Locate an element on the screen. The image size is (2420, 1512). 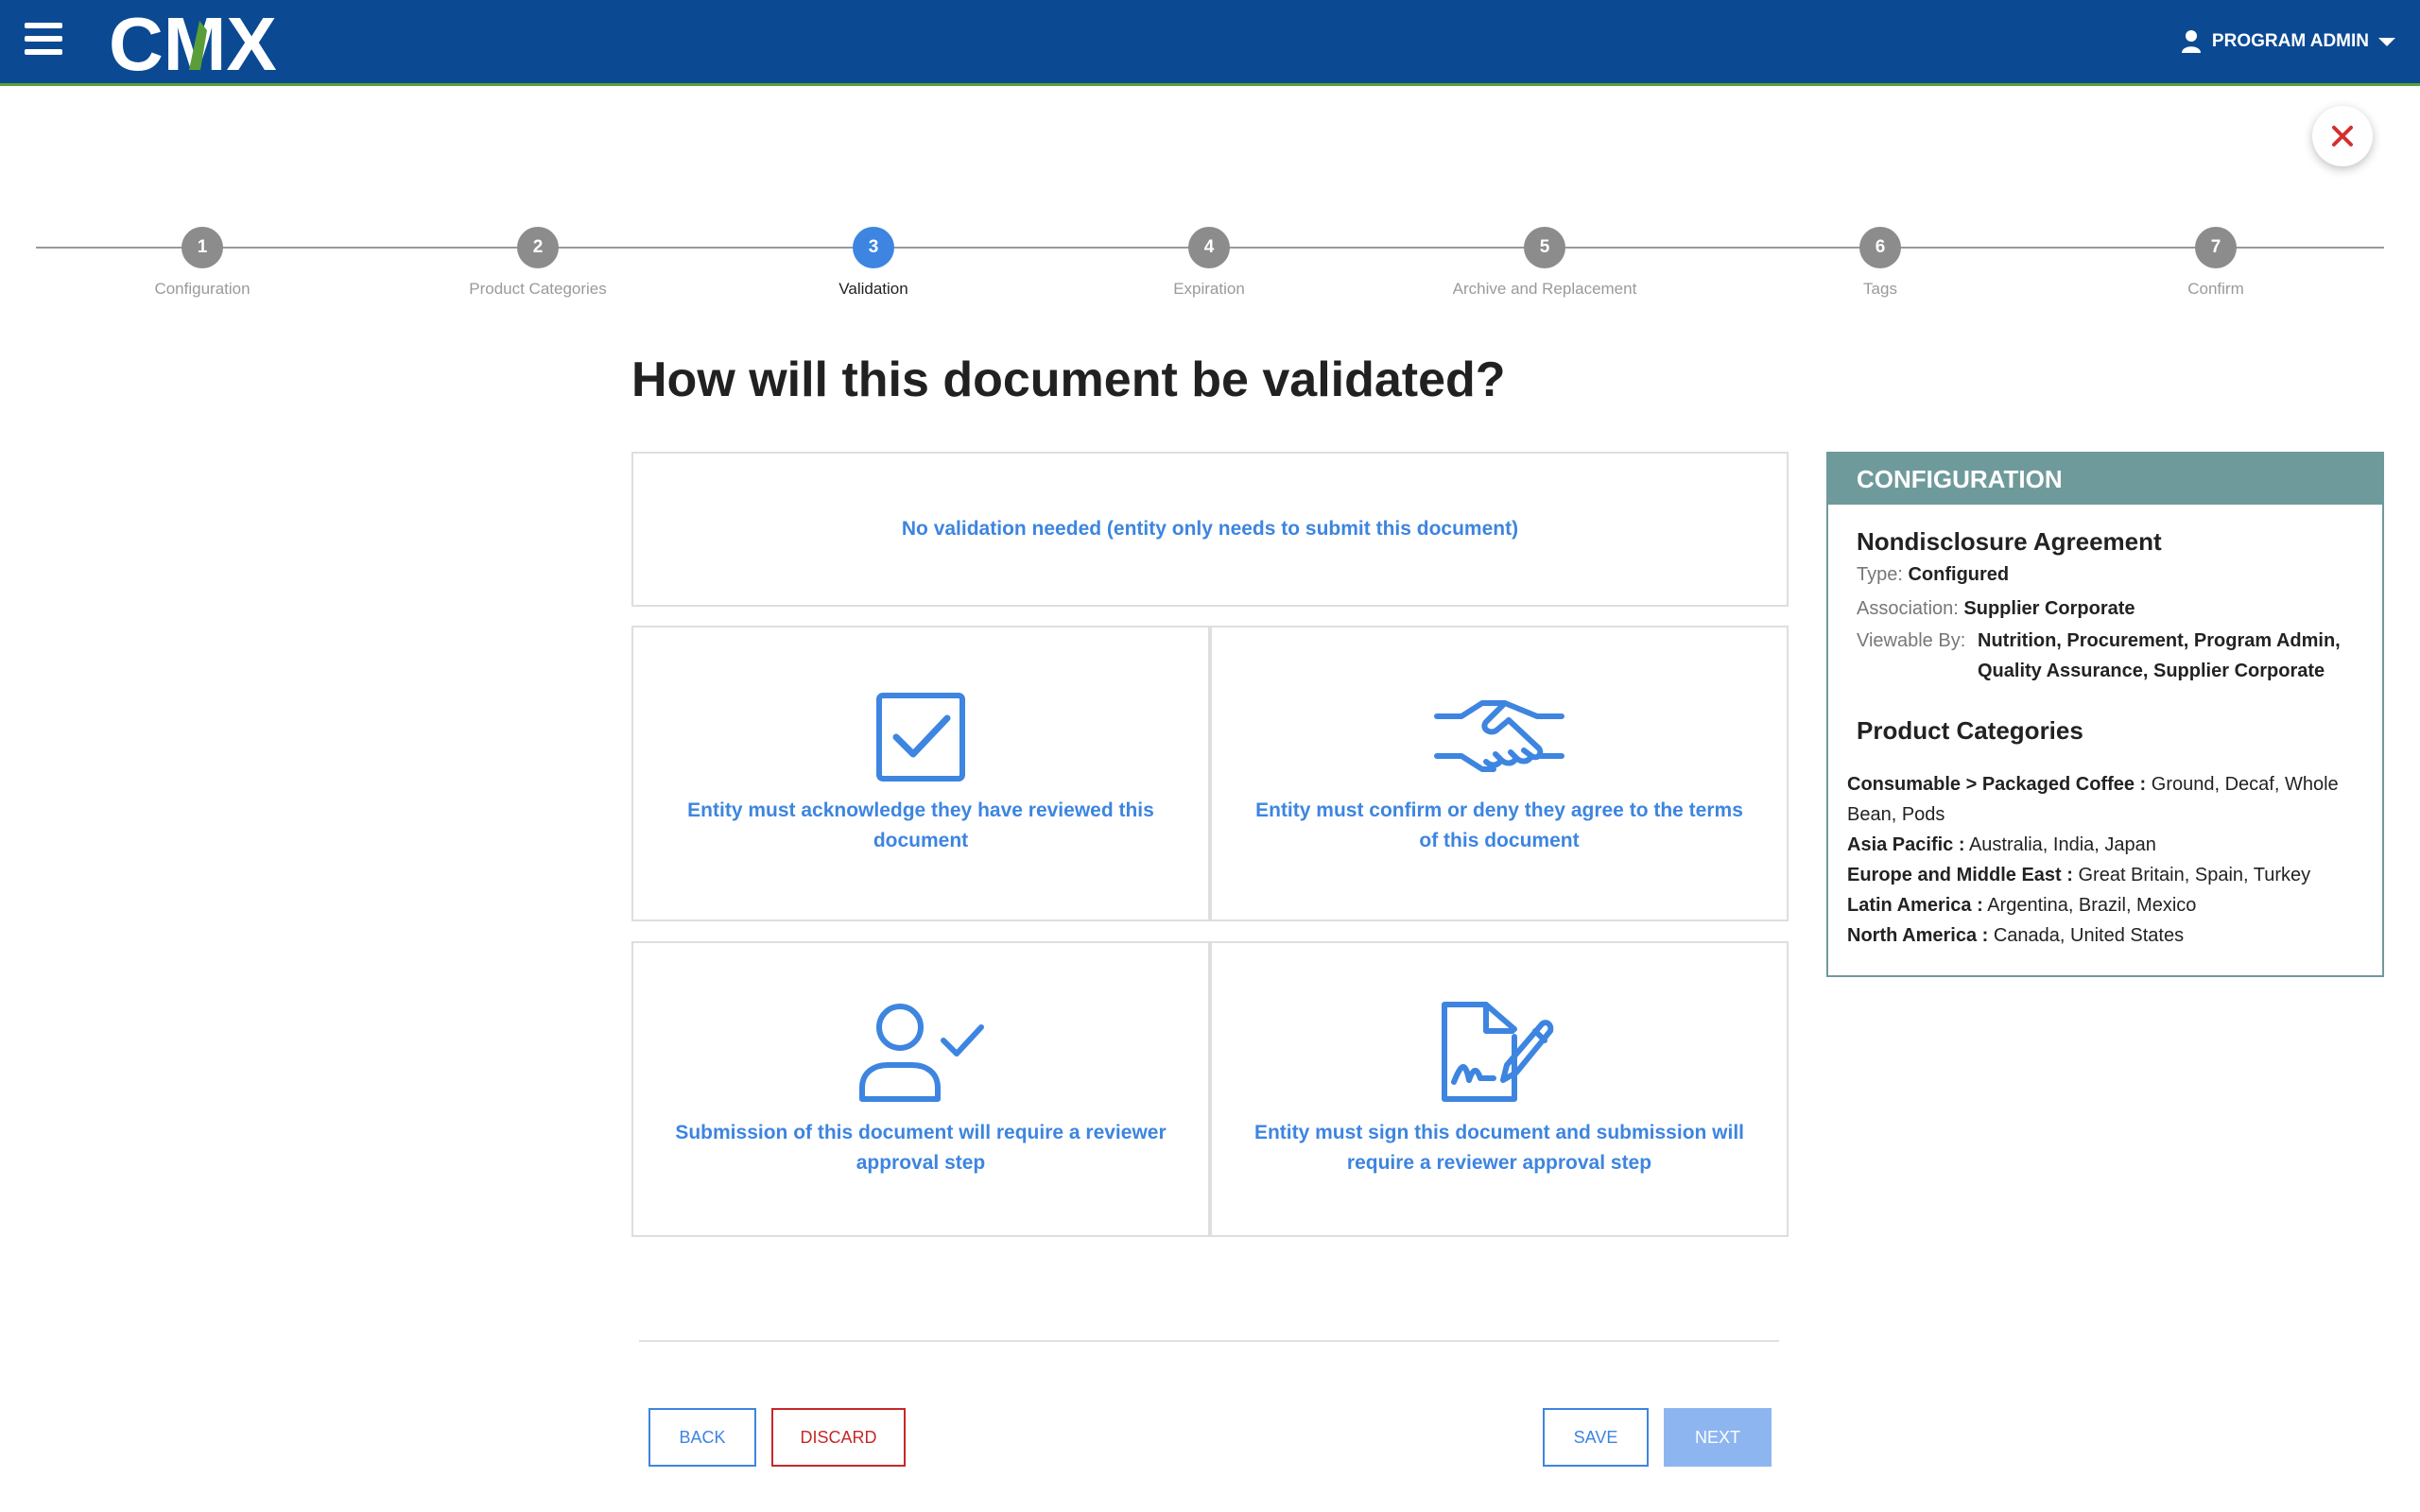
step-label: Expiration is located at coordinates (1209, 289).